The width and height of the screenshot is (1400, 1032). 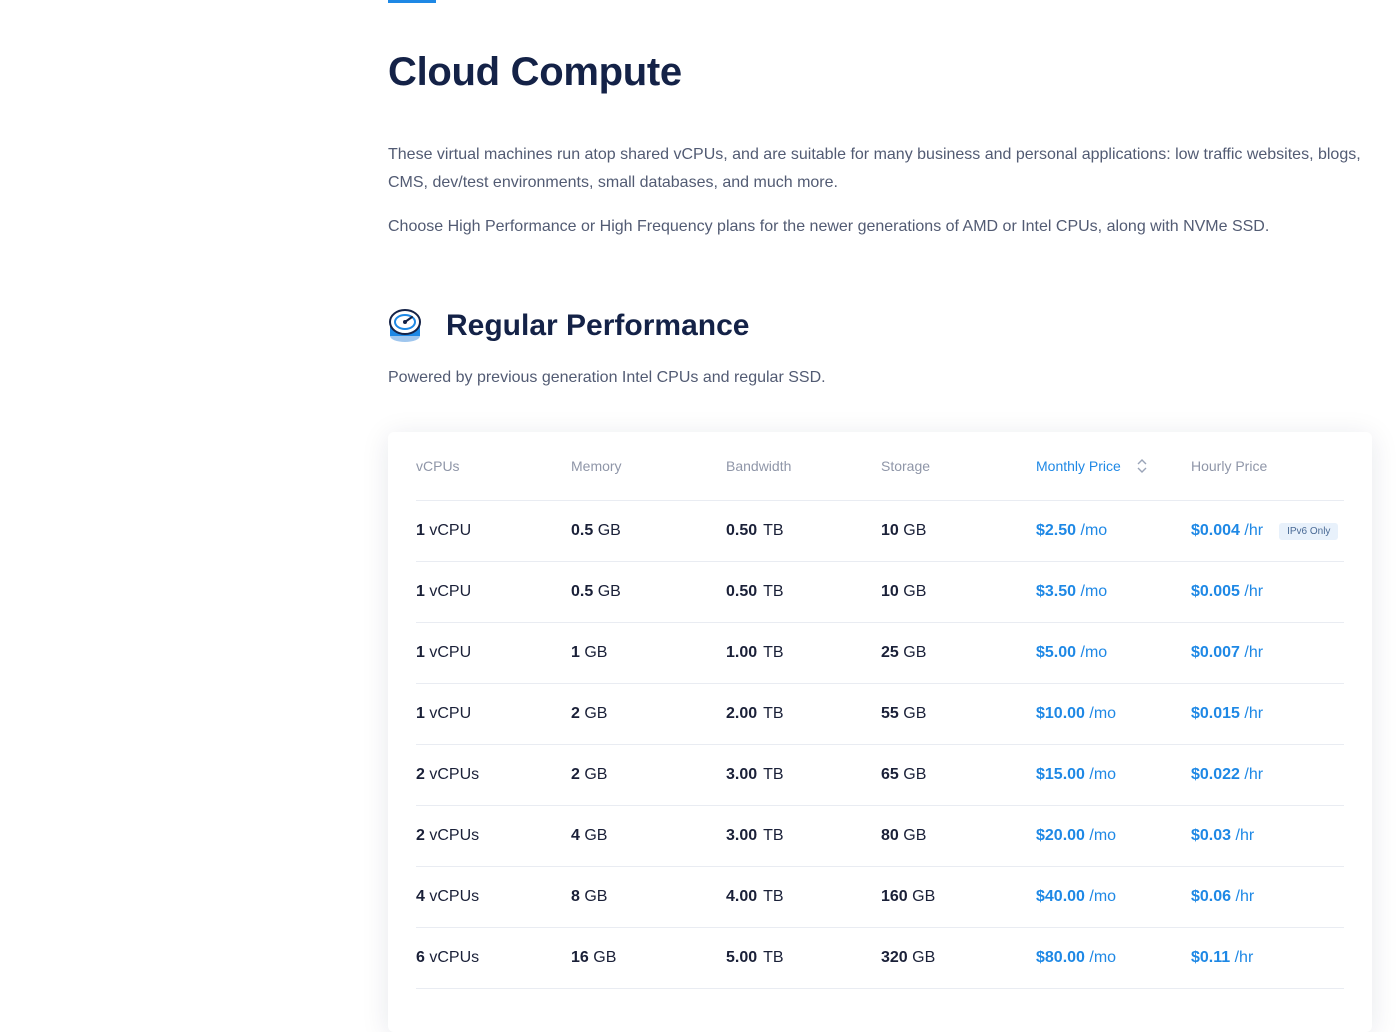 What do you see at coordinates (648, 653) in the screenshot?
I see `cell-memory: 1 GB` at bounding box center [648, 653].